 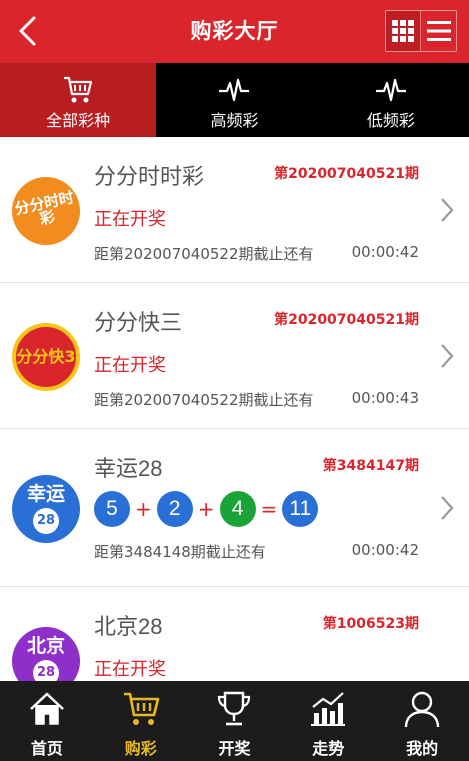 What do you see at coordinates (390, 120) in the screenshot?
I see `tab-label: 低频彩` at bounding box center [390, 120].